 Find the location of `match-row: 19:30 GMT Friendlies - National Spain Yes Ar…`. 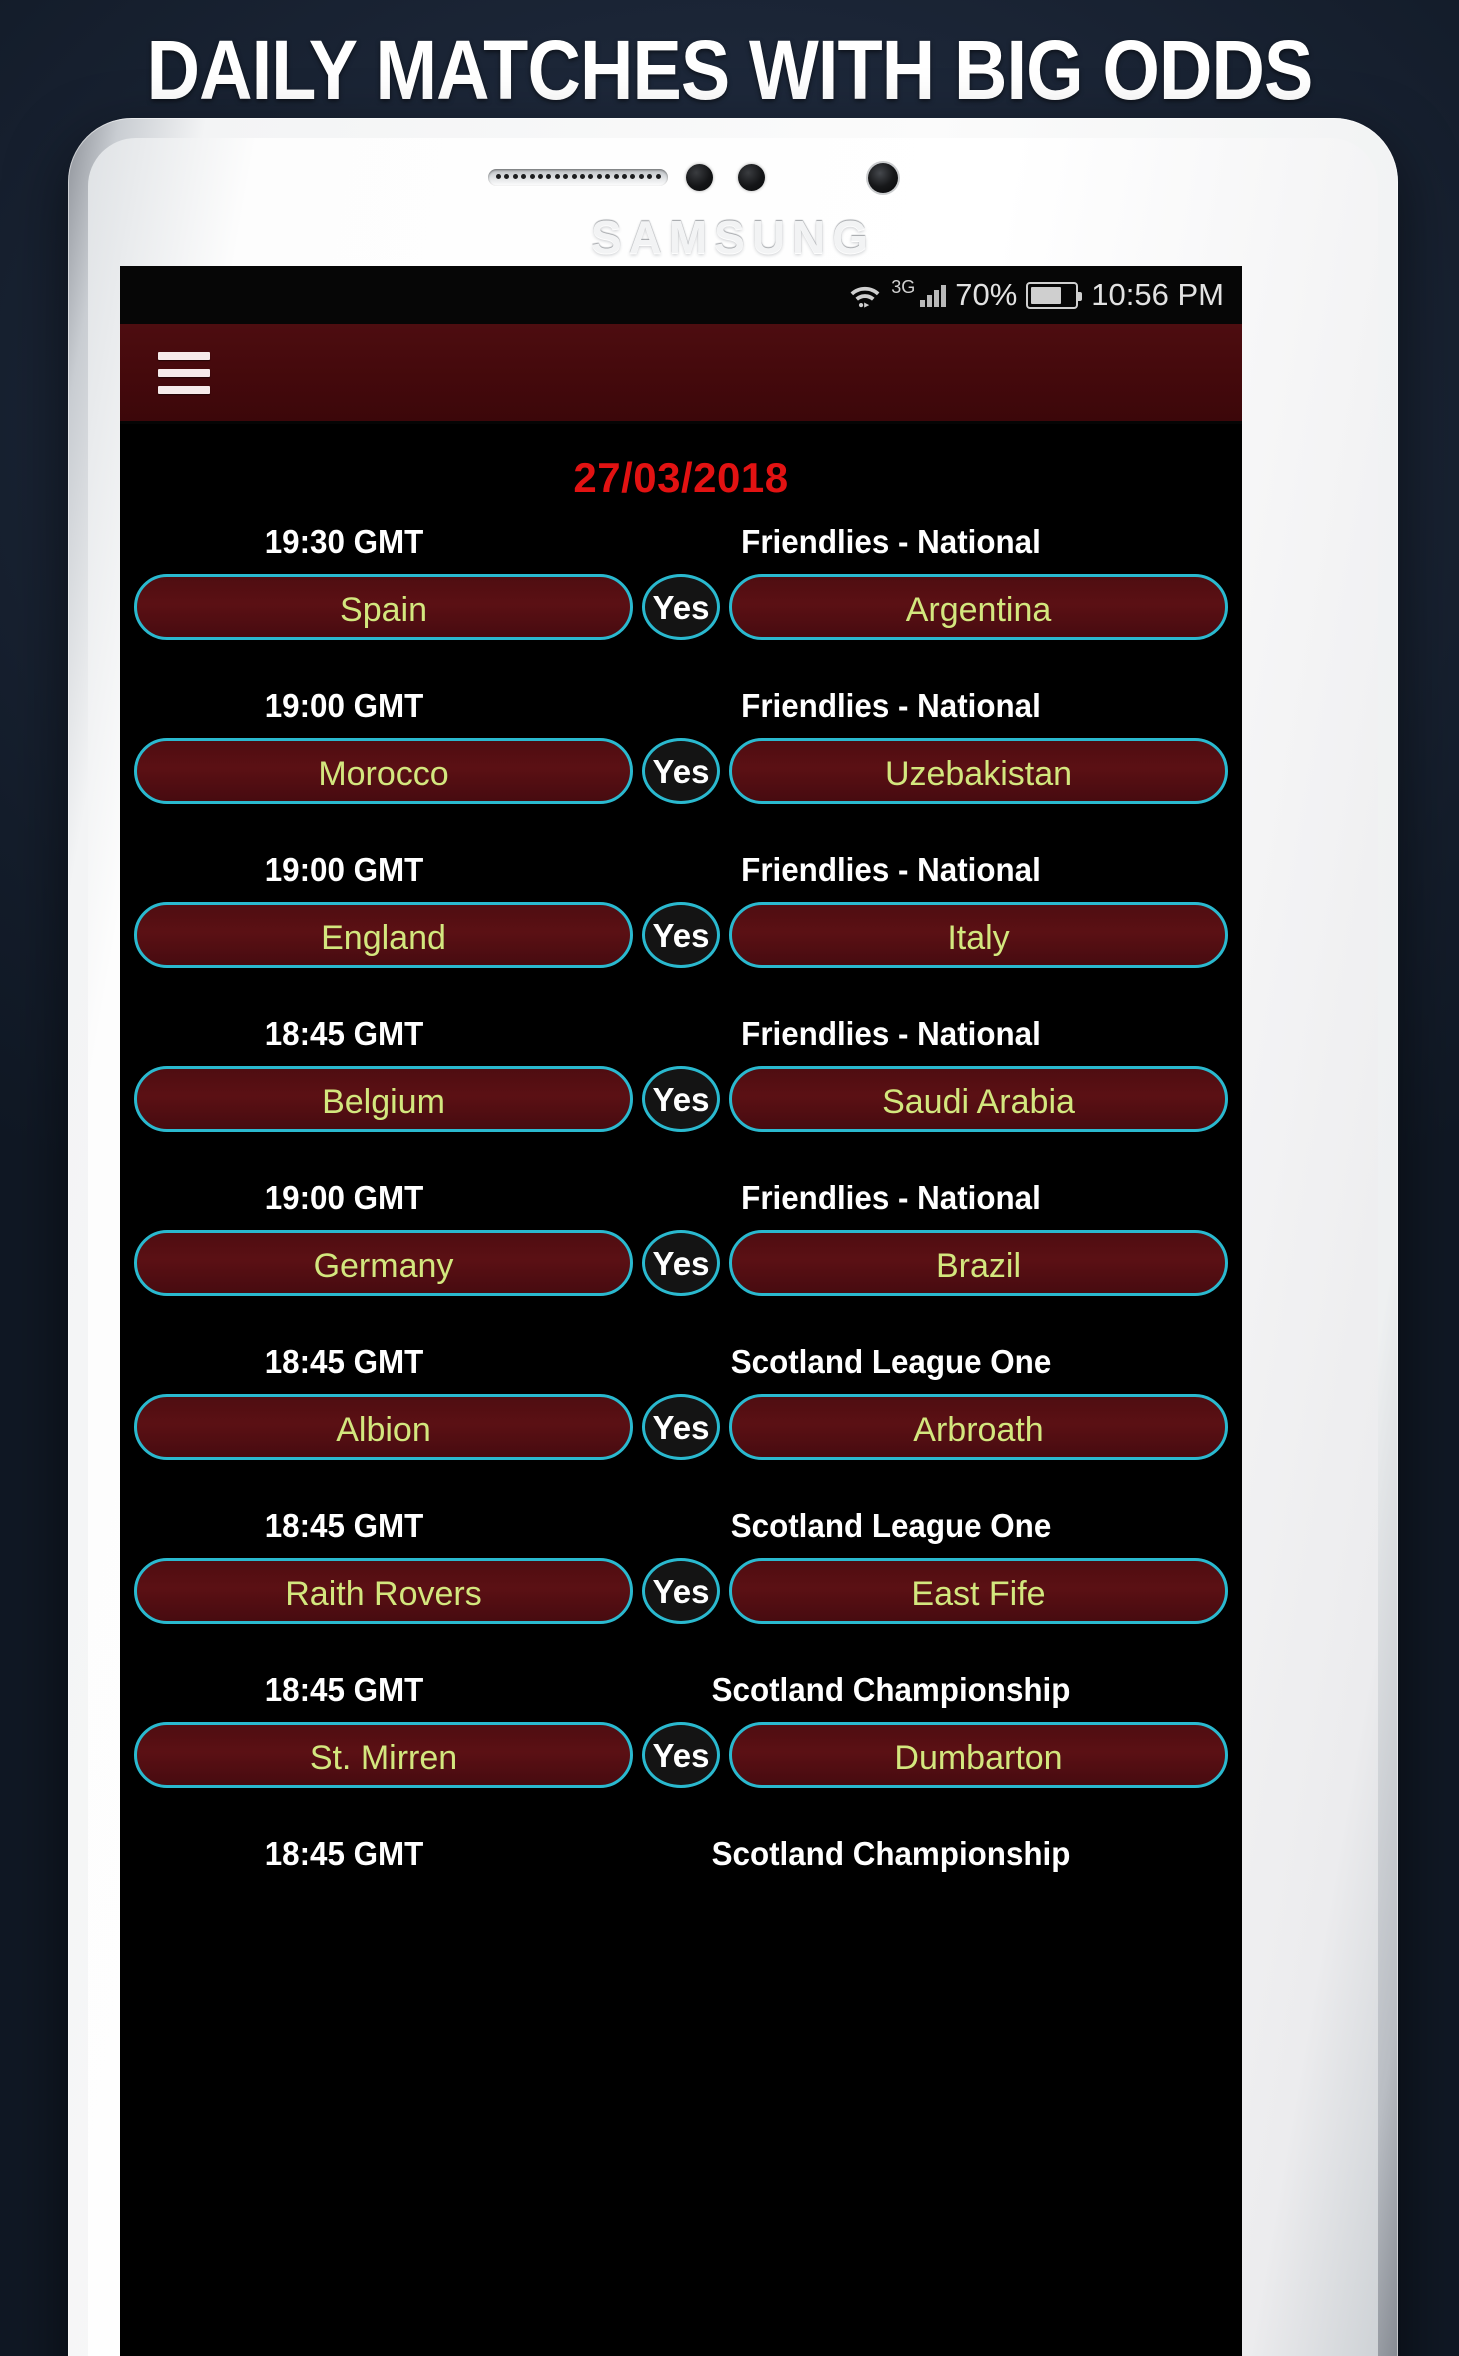

match-row: 19:30 GMT Friendlies - National Spain Yes Ar… is located at coordinates (681, 583).